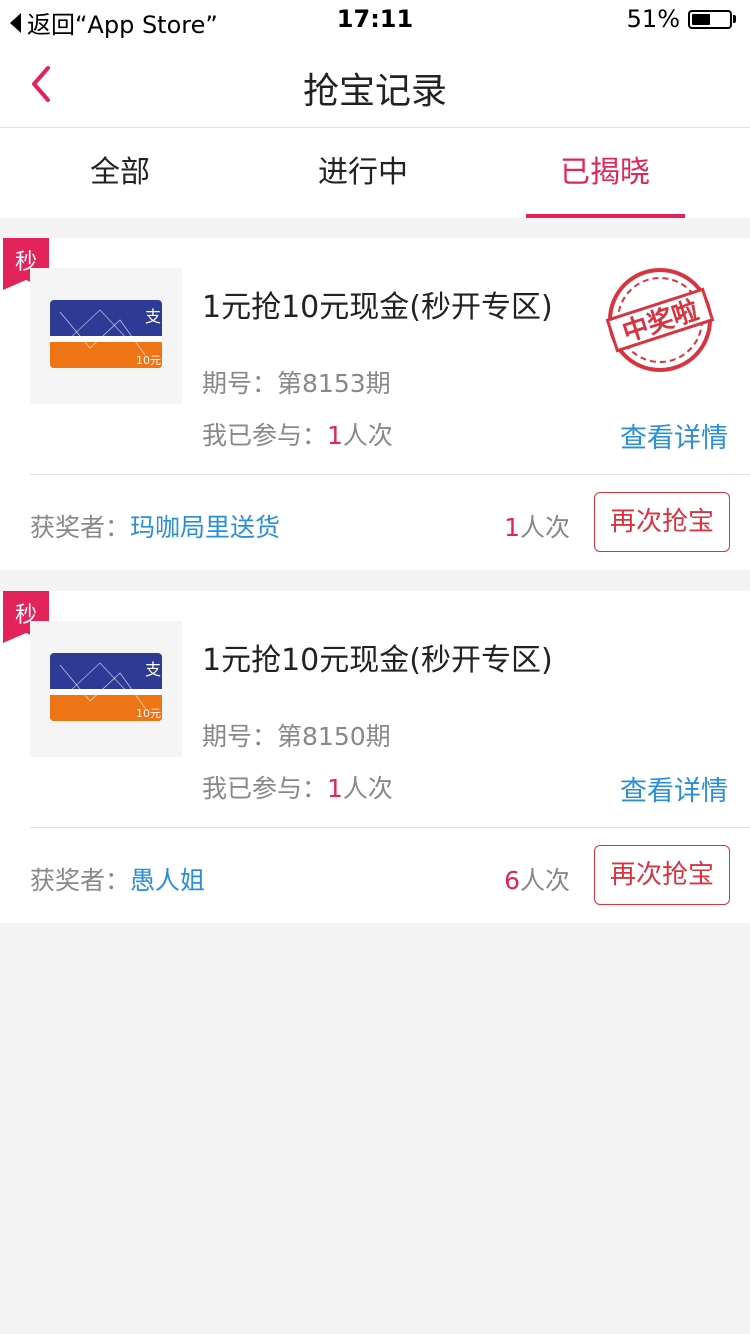 The width and height of the screenshot is (750, 1334). What do you see at coordinates (537, 527) in the screenshot?
I see `winner-times: 1人次` at bounding box center [537, 527].